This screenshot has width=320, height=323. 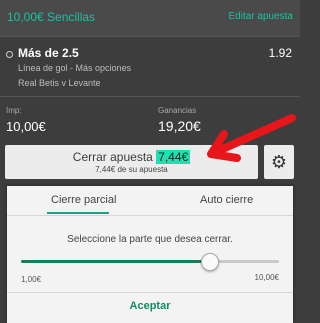 What do you see at coordinates (150, 215) in the screenshot?
I see `tab-divider` at bounding box center [150, 215].